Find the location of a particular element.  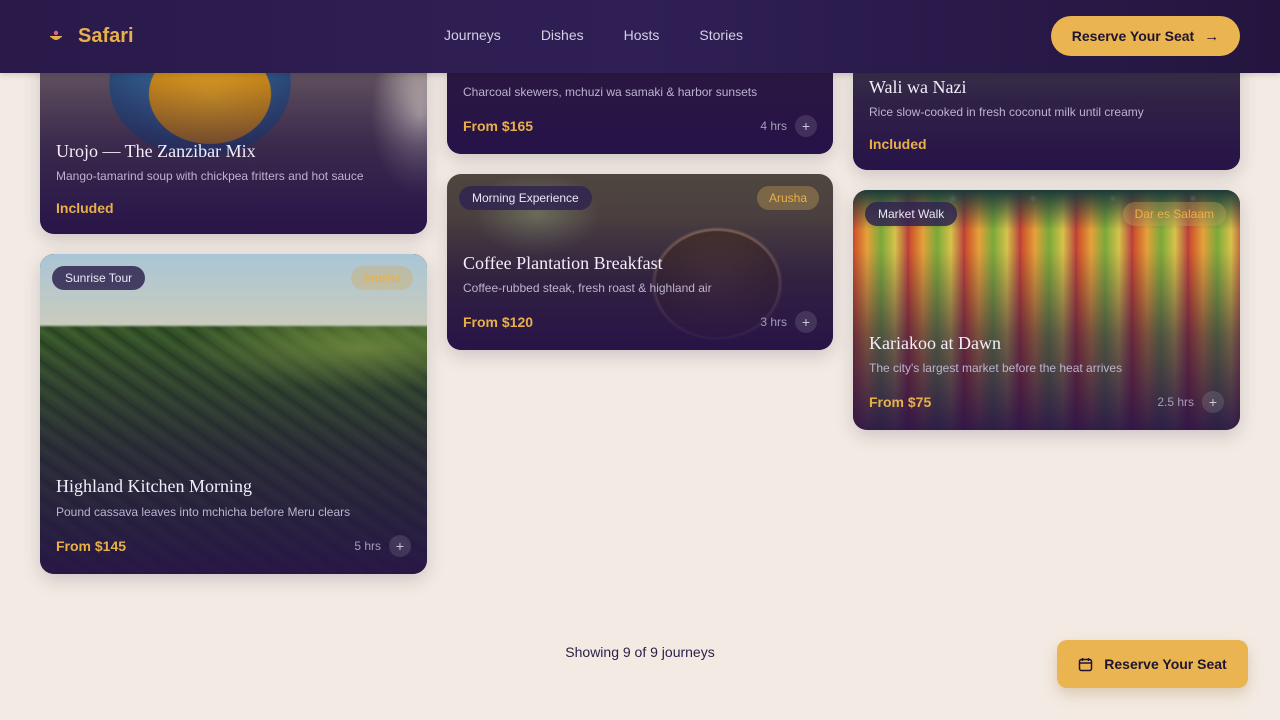

brand: Safari is located at coordinates (90, 36).